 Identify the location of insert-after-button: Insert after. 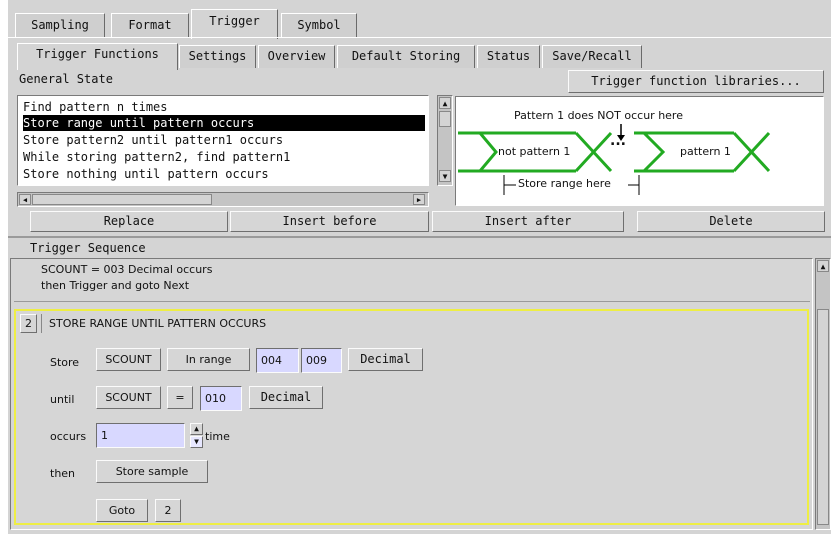
(528, 221).